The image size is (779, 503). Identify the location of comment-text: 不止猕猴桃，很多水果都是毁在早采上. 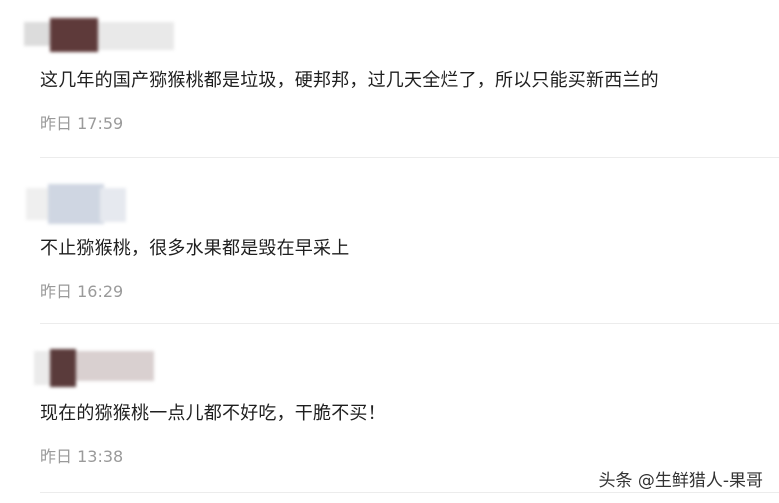
(195, 248).